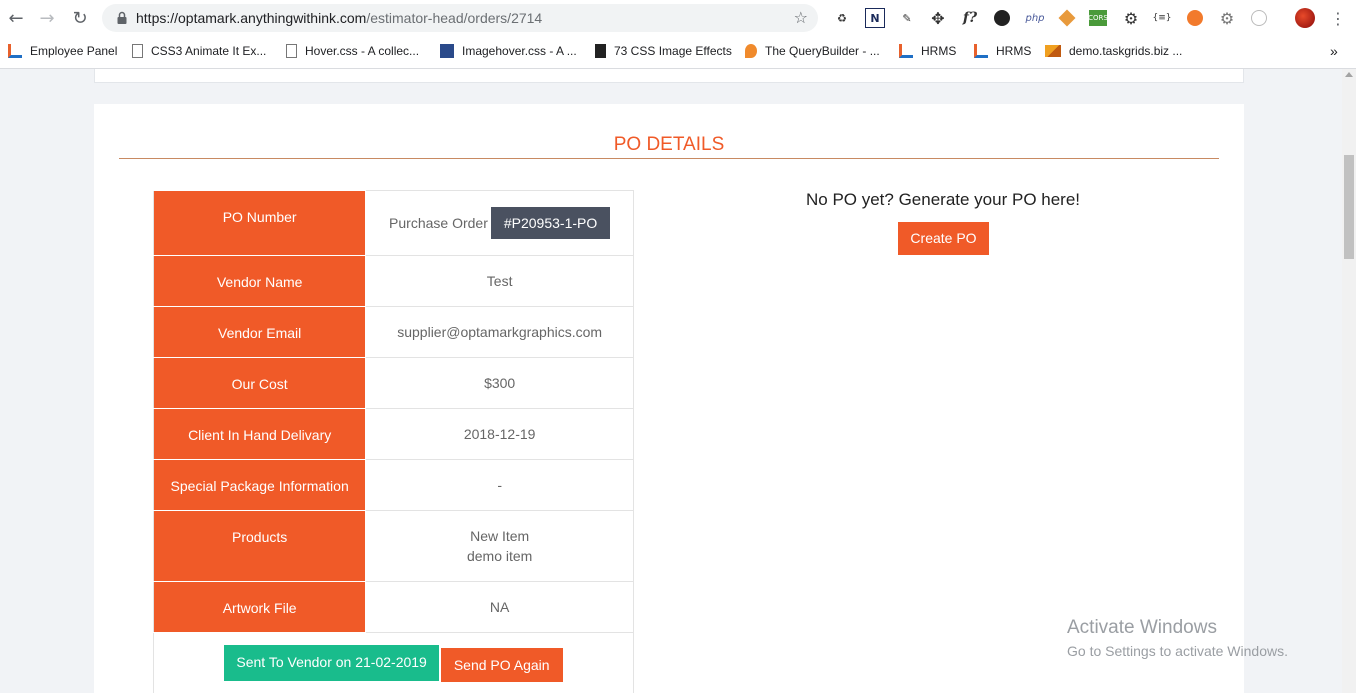 Image resolution: width=1356 pixels, height=693 pixels. What do you see at coordinates (1177, 651) in the screenshot?
I see `activate-windows-subtitle: Go to Settings to activate Windows.` at bounding box center [1177, 651].